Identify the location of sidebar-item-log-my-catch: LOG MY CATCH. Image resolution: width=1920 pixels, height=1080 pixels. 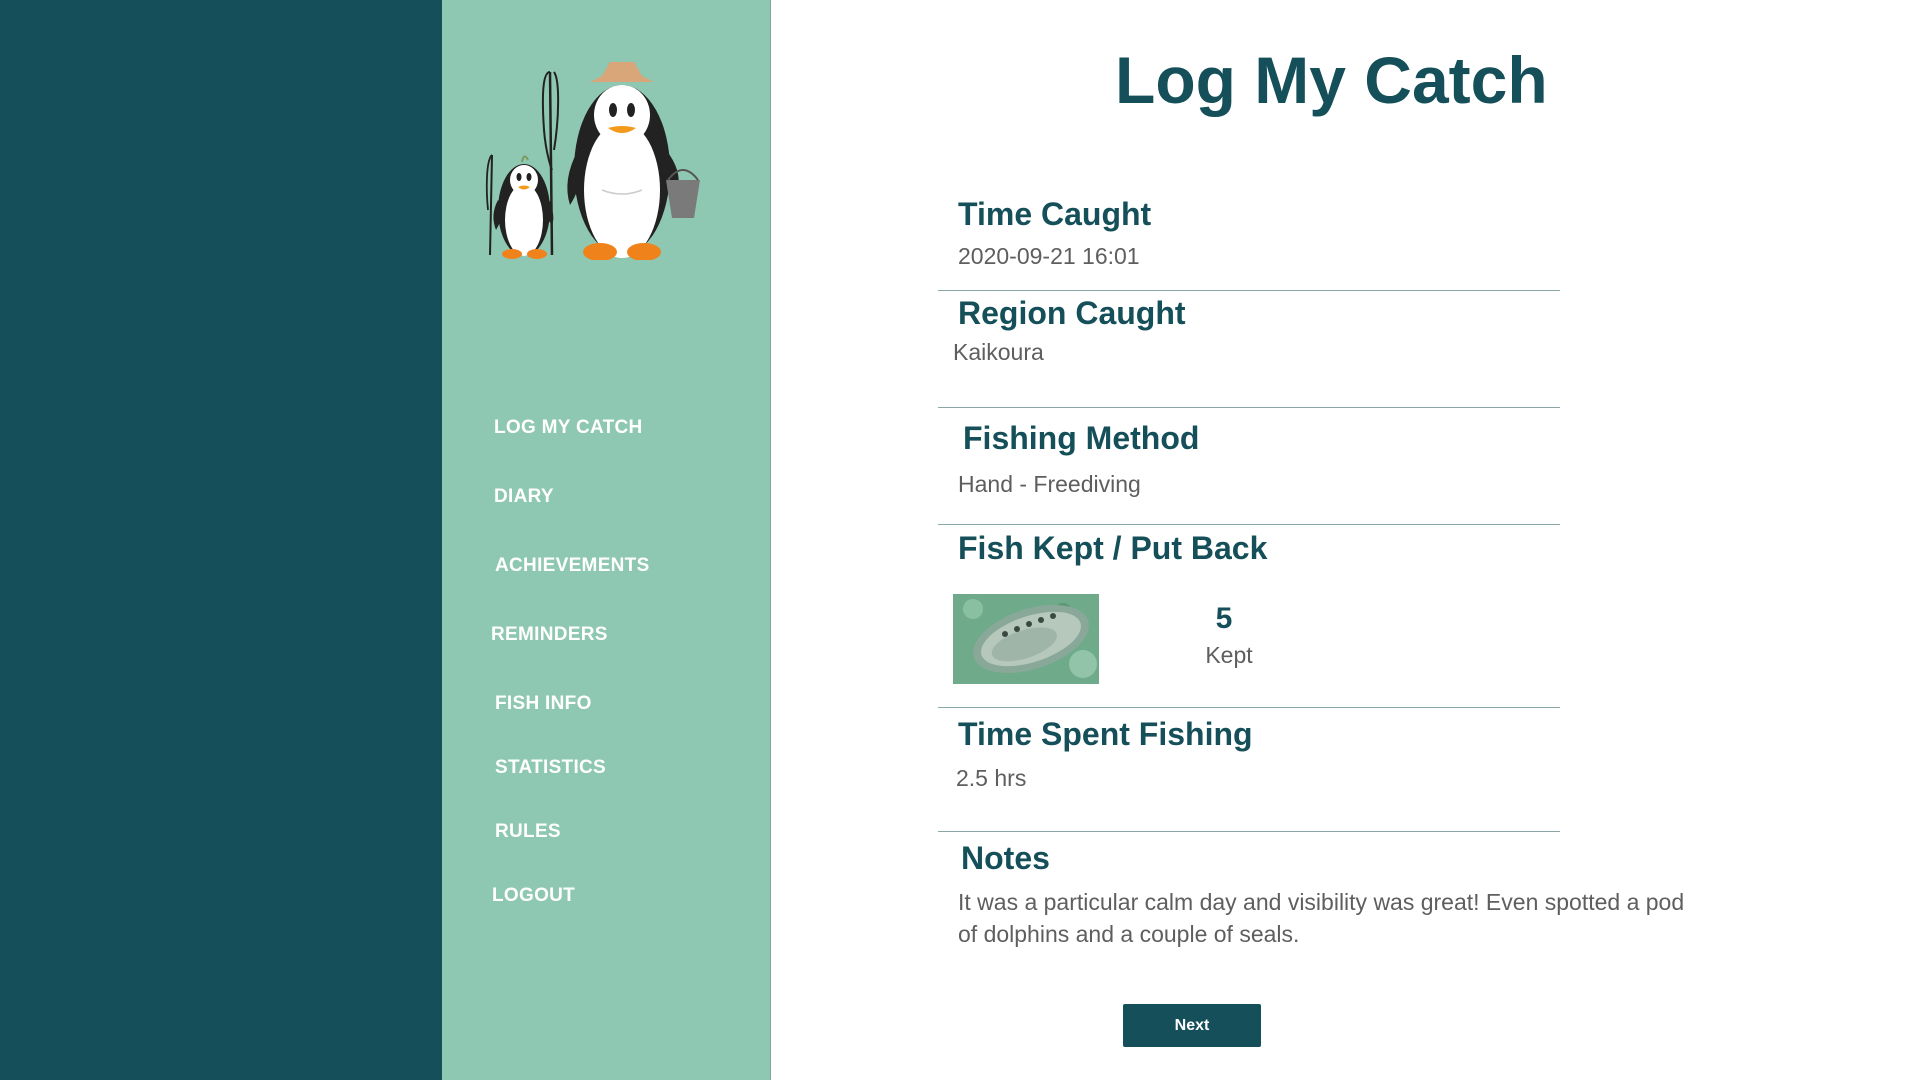
(568, 428).